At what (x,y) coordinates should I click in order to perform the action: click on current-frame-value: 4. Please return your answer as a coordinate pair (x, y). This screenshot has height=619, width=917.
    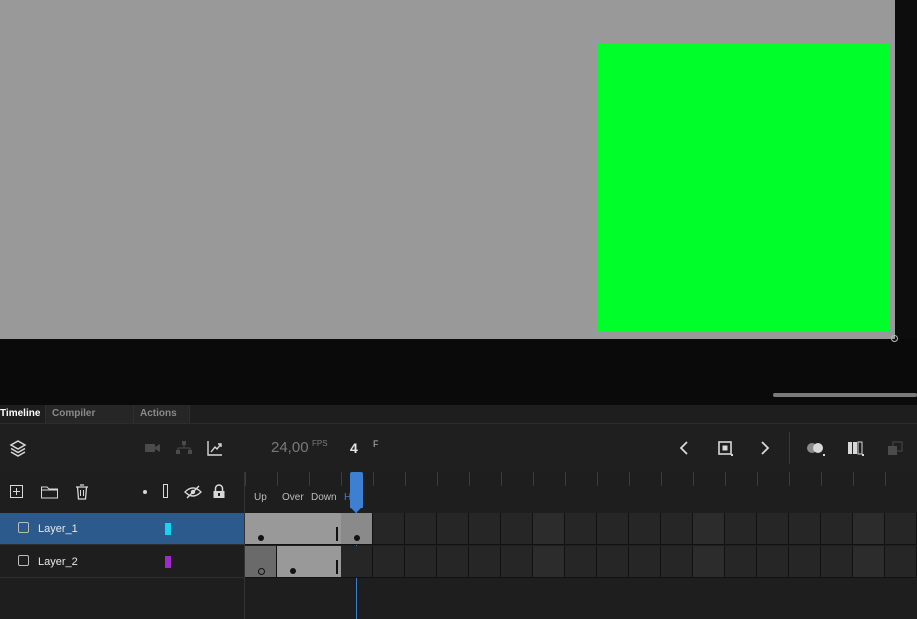
    Looking at the image, I should click on (354, 448).